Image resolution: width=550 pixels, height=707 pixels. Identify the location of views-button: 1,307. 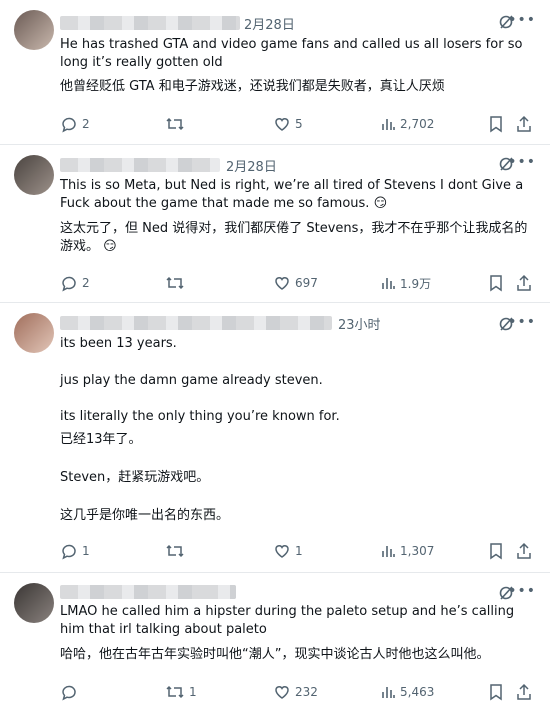
(407, 551).